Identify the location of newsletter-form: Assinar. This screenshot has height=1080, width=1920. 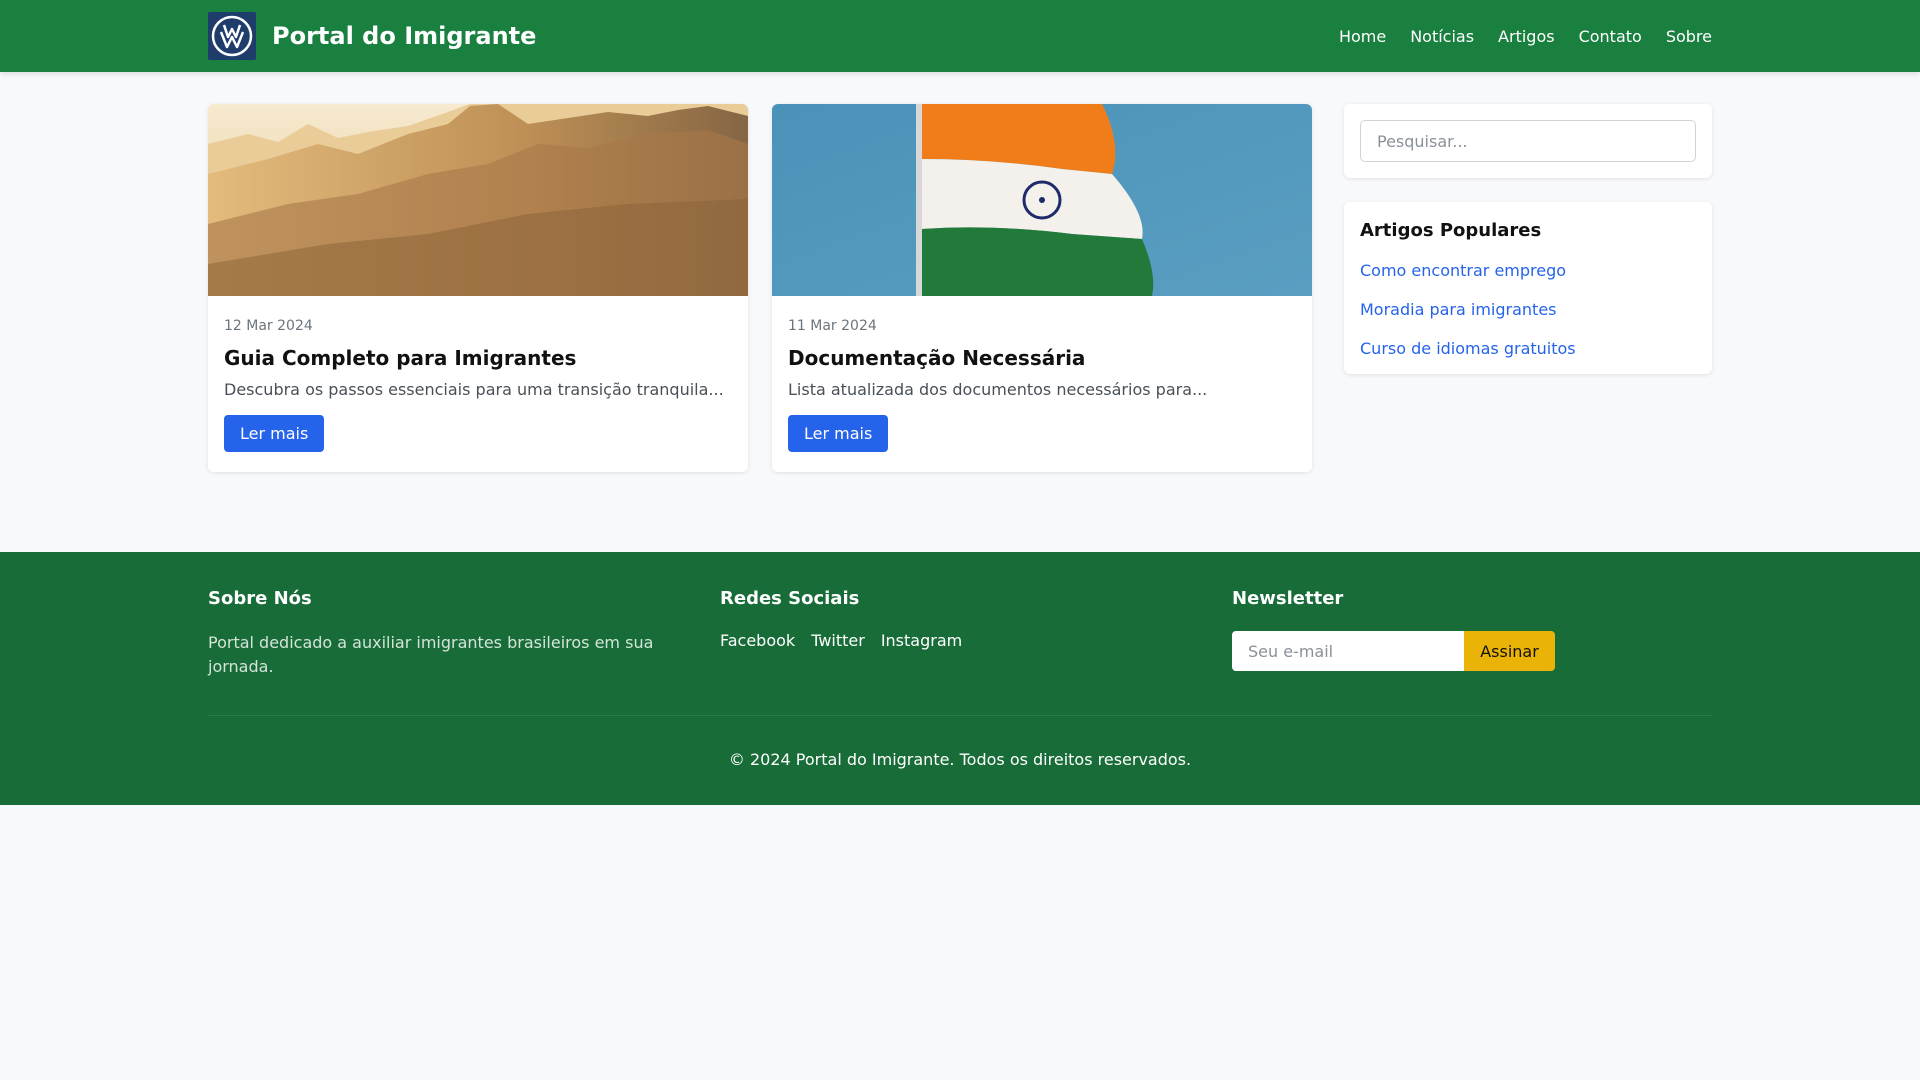
(1393, 651).